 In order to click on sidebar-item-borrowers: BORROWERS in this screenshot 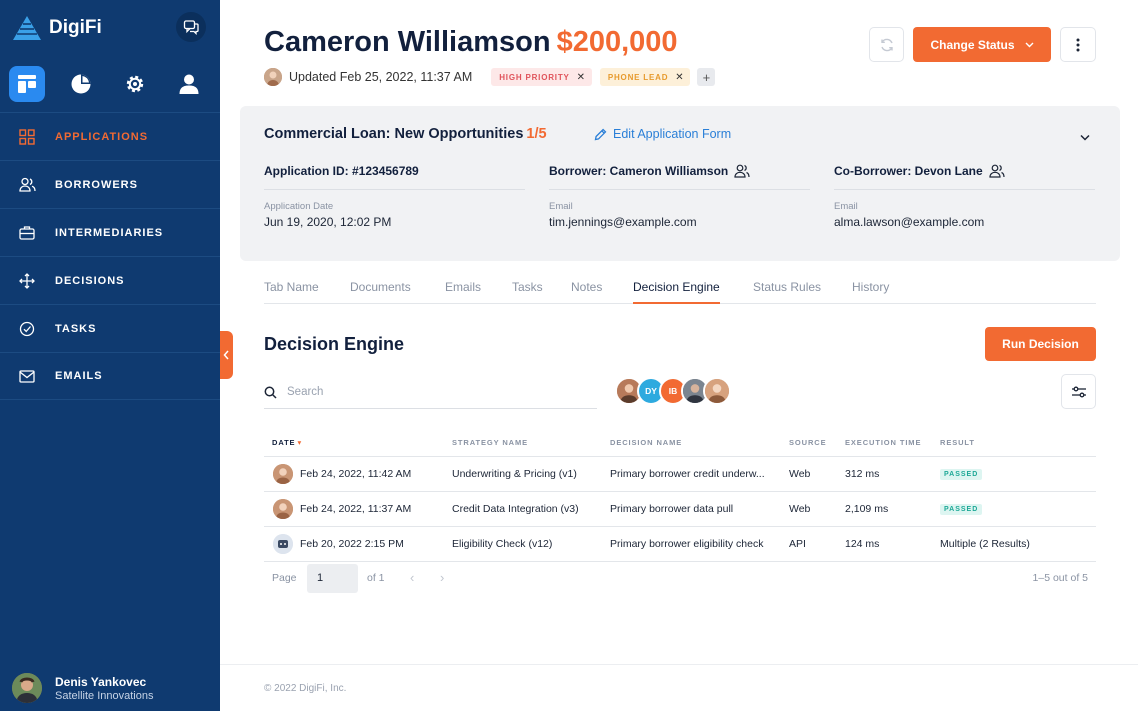, I will do `click(110, 184)`.